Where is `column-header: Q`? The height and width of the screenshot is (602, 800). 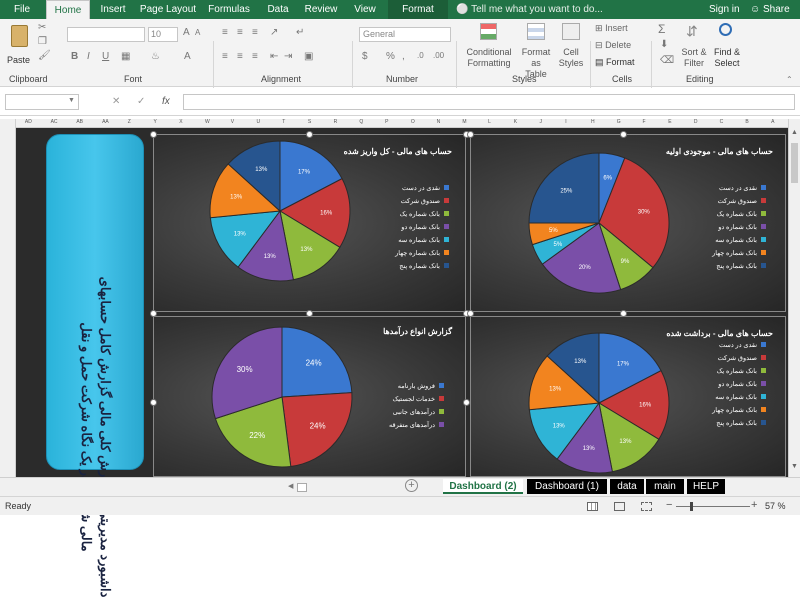
column-header: Q is located at coordinates (361, 122).